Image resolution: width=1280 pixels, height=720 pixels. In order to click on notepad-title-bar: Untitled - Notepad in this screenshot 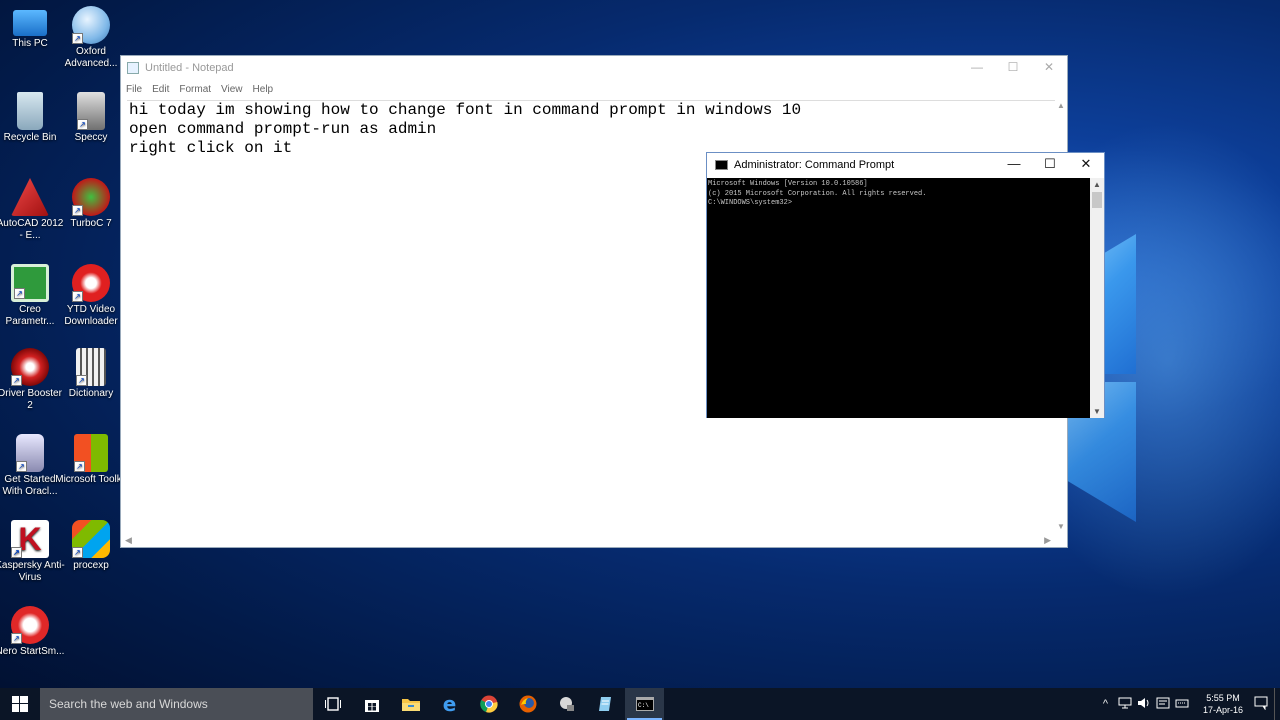, I will do `click(594, 68)`.